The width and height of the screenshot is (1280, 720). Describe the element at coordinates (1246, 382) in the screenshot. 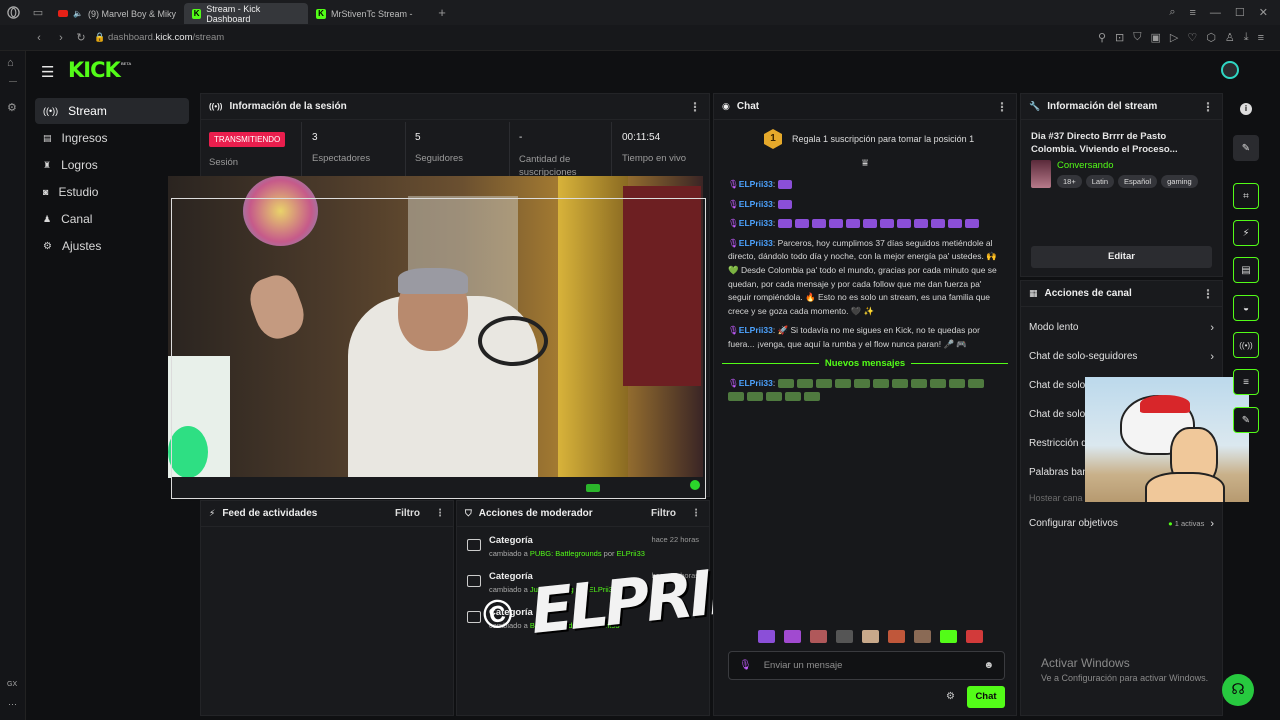

I see `list-icon: ≡` at that location.